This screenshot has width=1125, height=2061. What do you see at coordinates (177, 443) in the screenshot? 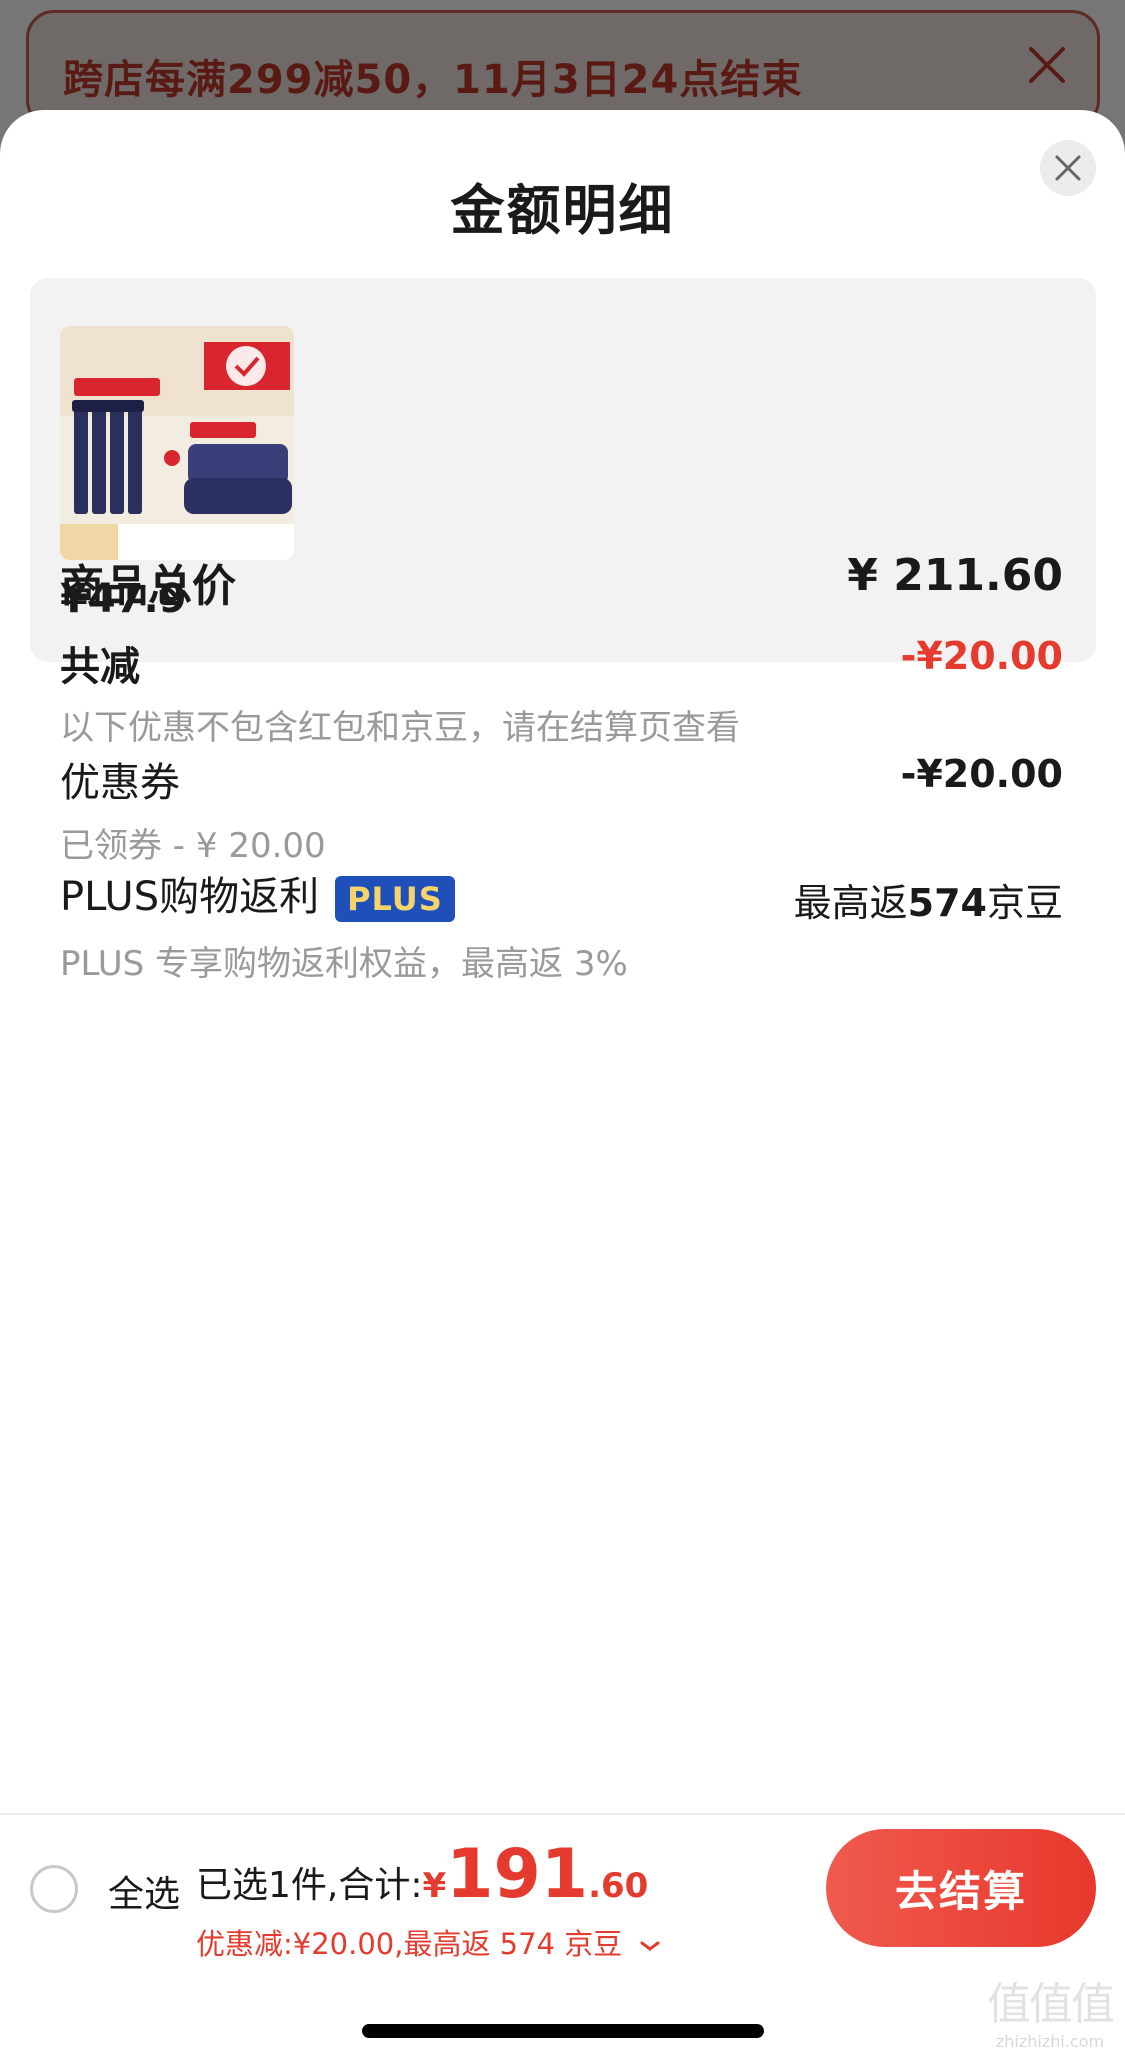
I see `product-thumbnail` at bounding box center [177, 443].